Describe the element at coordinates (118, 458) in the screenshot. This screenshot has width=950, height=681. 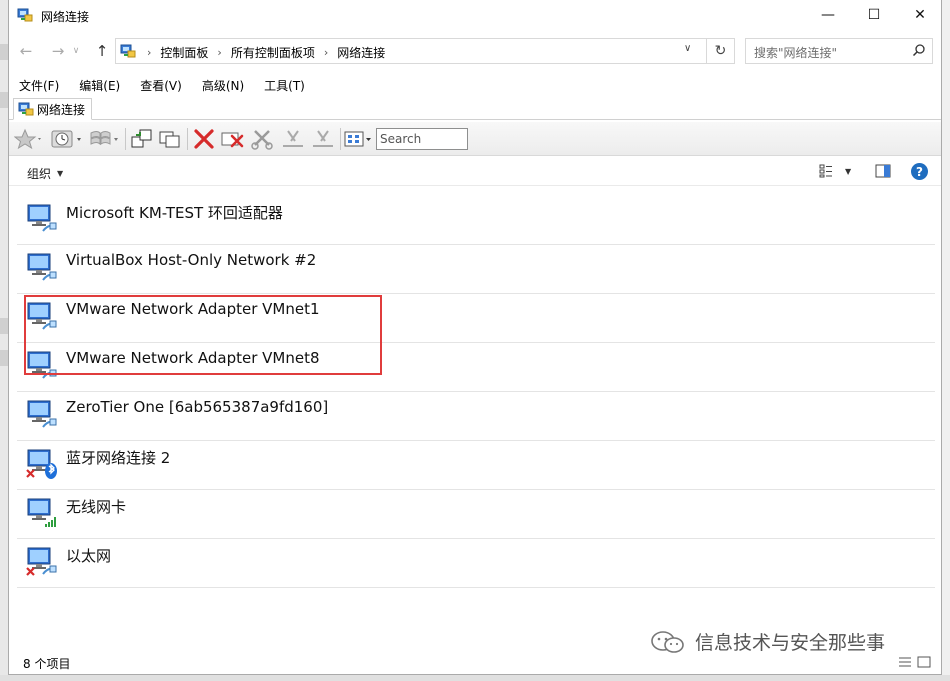
I see `connection-name: 蓝牙网络连接 2` at that location.